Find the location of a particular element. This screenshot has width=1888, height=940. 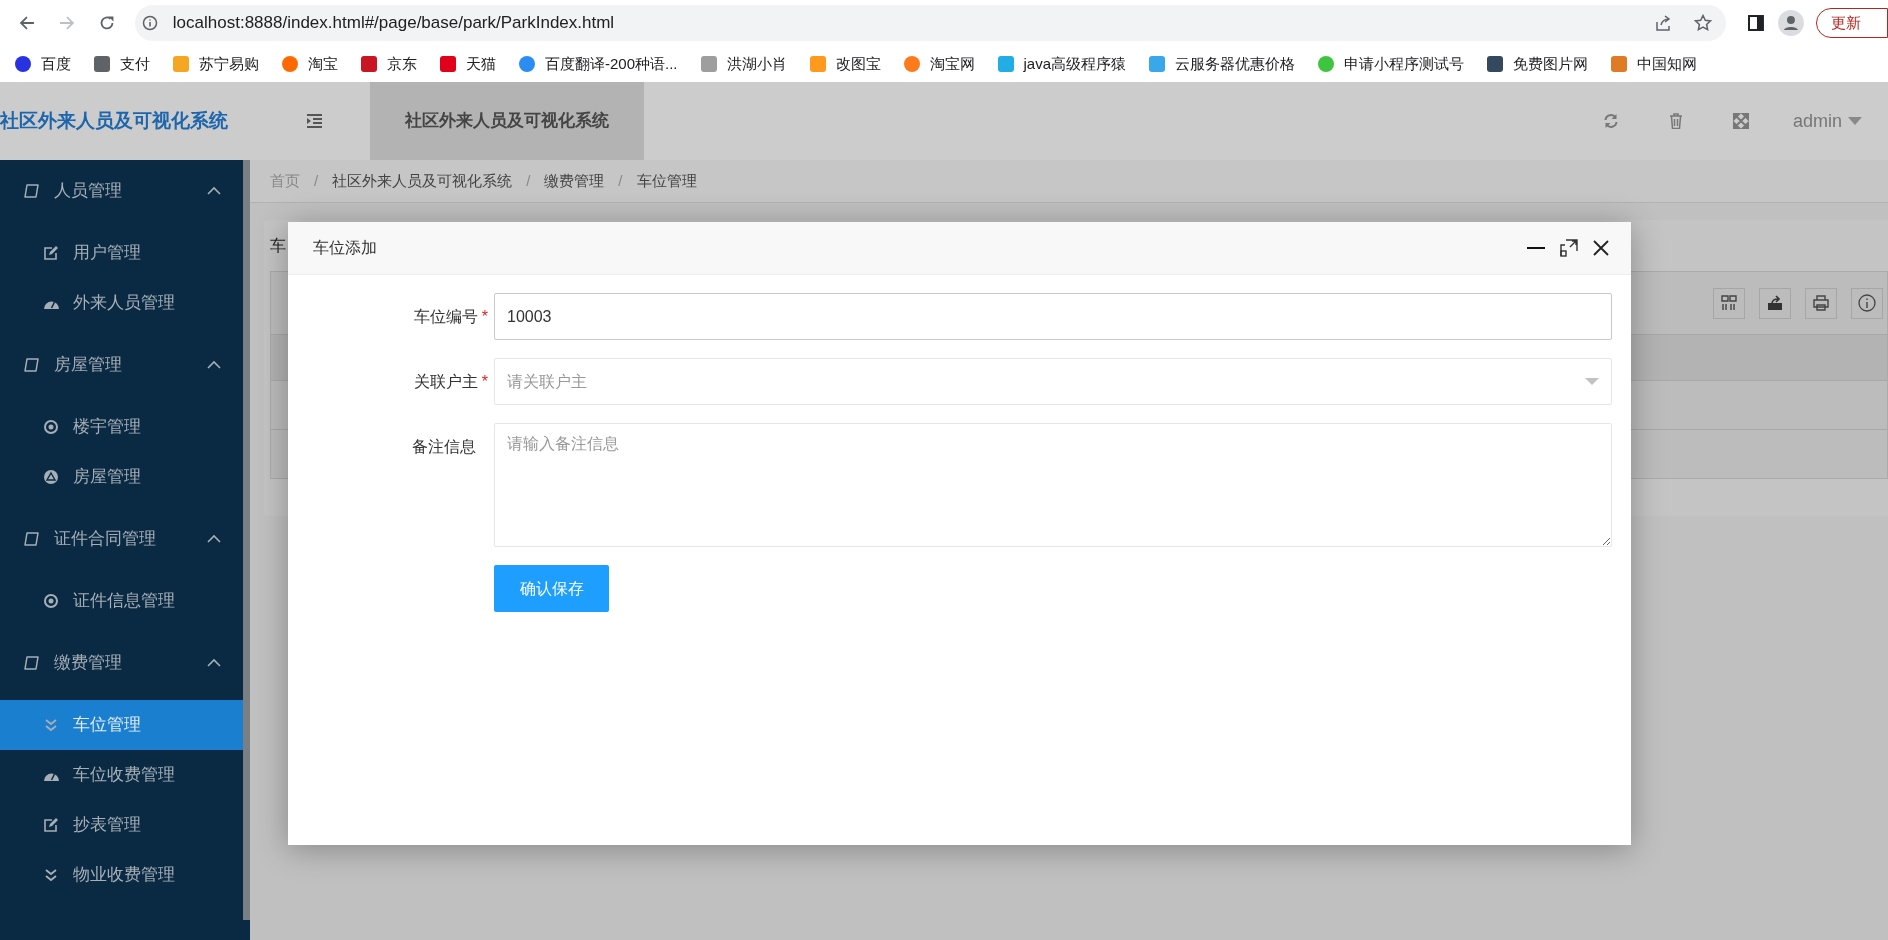

refresh-icon is located at coordinates (1610, 121).